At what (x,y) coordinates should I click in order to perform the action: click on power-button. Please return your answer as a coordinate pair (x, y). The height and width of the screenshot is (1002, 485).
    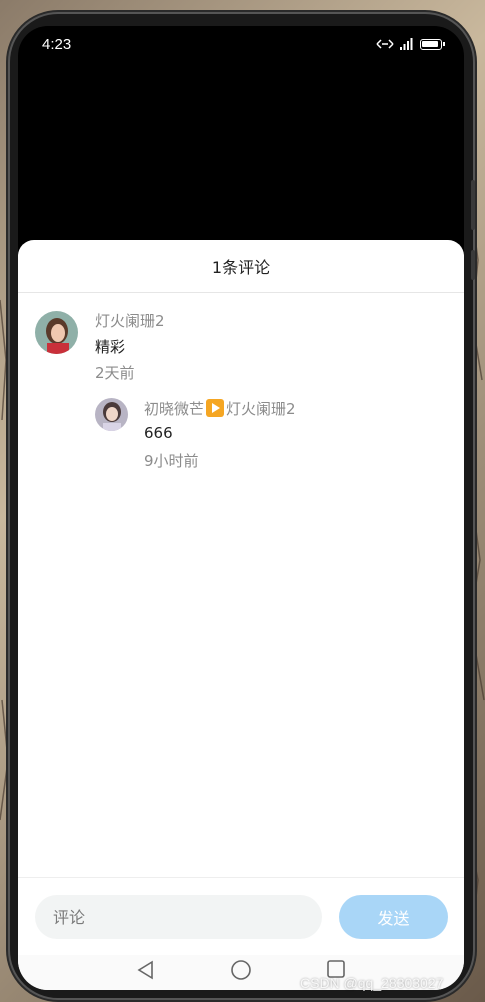
    Looking at the image, I should click on (473, 265).